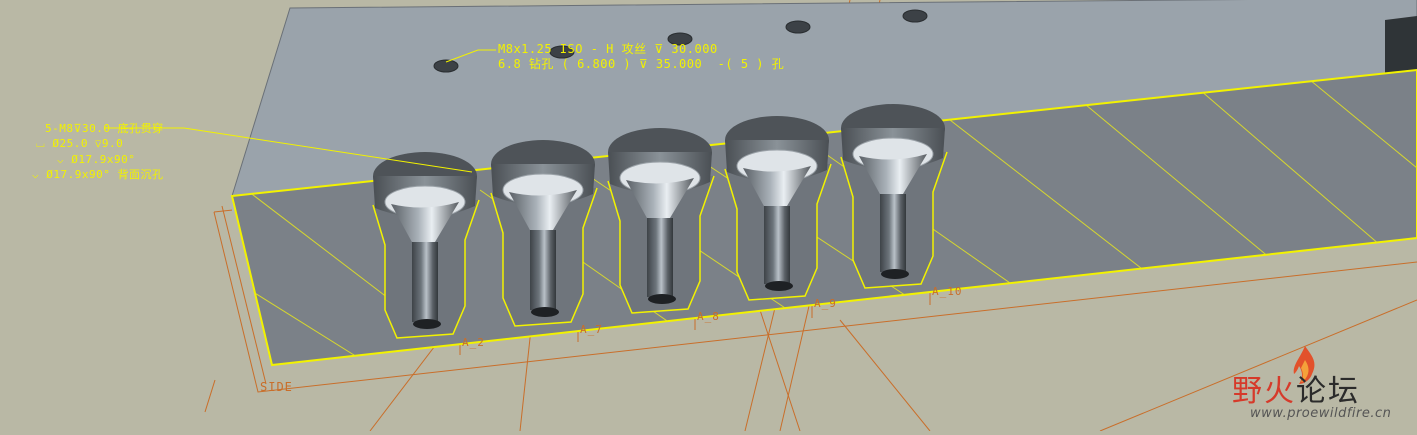 This screenshot has height=435, width=1417. Describe the element at coordinates (104, 128) in the screenshot. I see `counterbore-note-line1: 5-M8⊽30.0 底孔贯穿` at that location.